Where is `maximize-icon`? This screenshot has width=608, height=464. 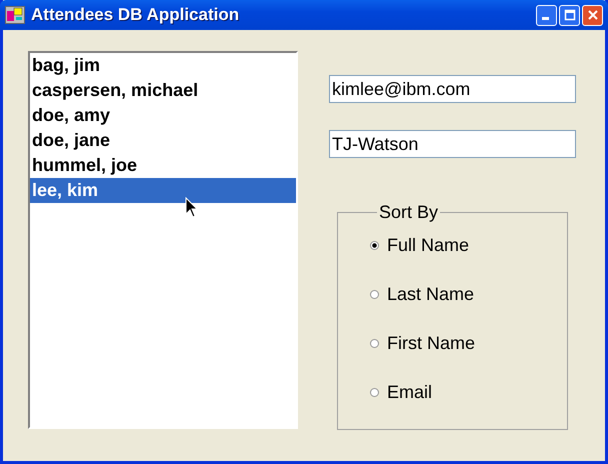
maximize-icon is located at coordinates (570, 15).